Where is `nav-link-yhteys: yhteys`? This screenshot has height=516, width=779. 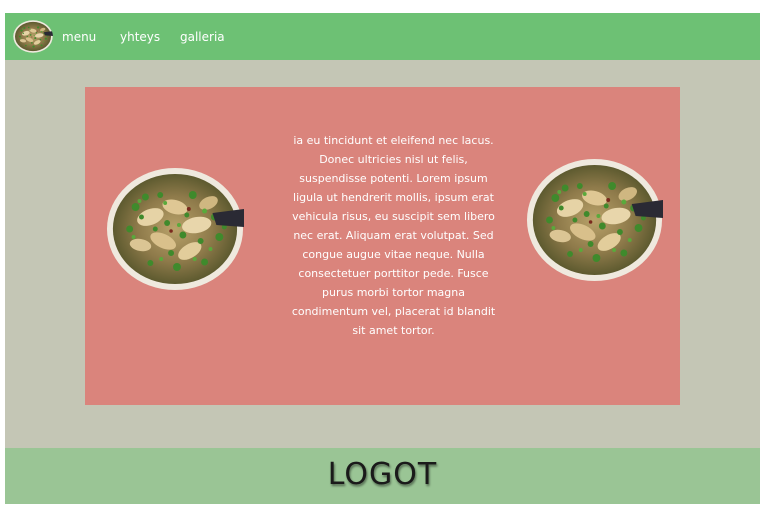
nav-link-yhteys: yhteys is located at coordinates (140, 37).